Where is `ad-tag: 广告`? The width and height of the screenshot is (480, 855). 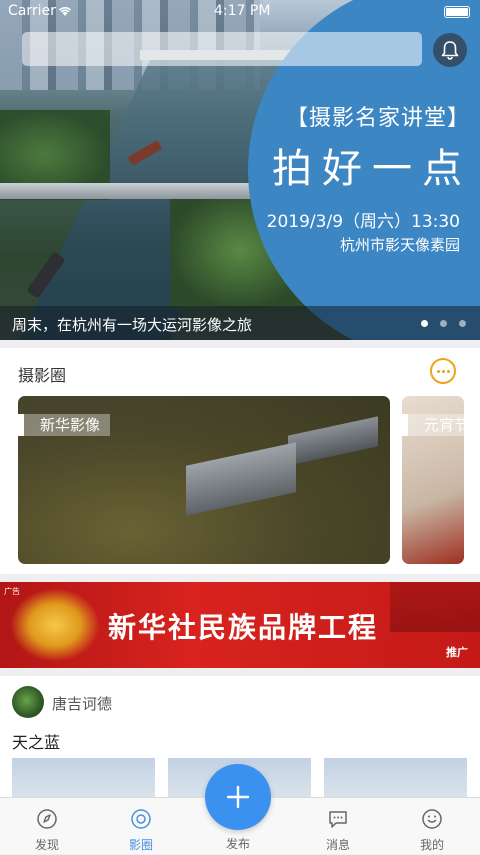
ad-tag: 广告 is located at coordinates (12, 591).